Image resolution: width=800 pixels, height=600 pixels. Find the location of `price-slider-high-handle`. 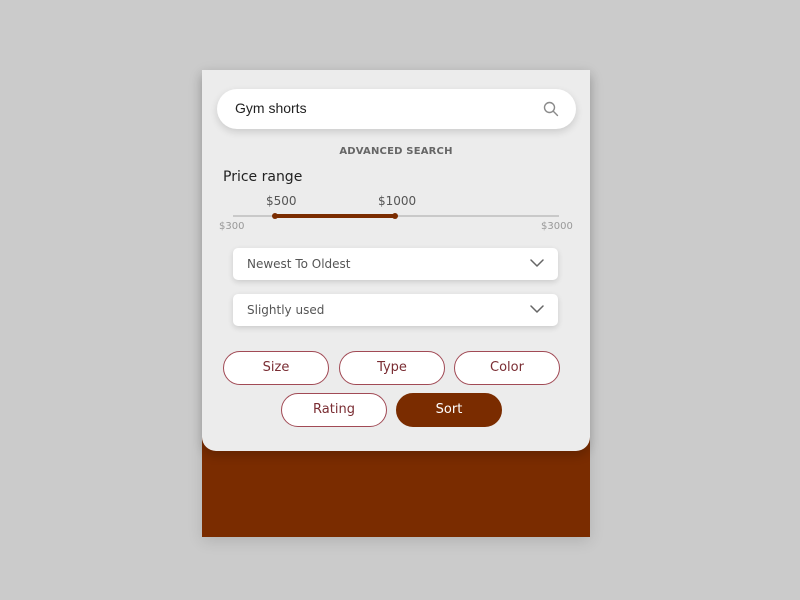

price-slider-high-handle is located at coordinates (395, 216).